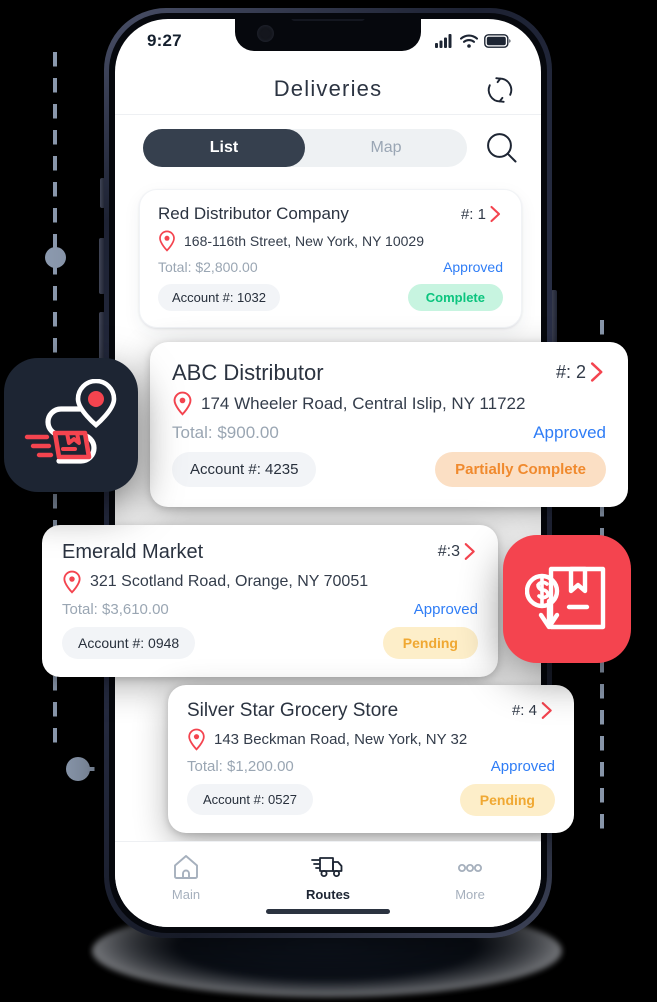 This screenshot has width=657, height=1002. Describe the element at coordinates (115, 609) in the screenshot. I see `delivery-total: Total: $3,610.00` at that location.